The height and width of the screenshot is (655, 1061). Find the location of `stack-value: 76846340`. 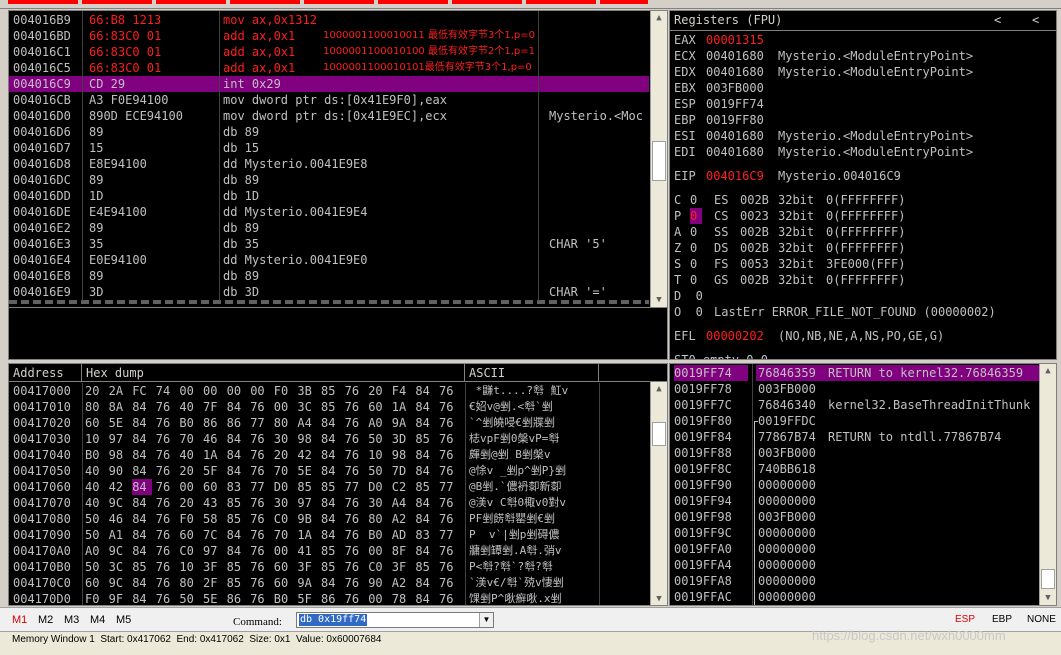

stack-value: 76846340 is located at coordinates (790, 405).